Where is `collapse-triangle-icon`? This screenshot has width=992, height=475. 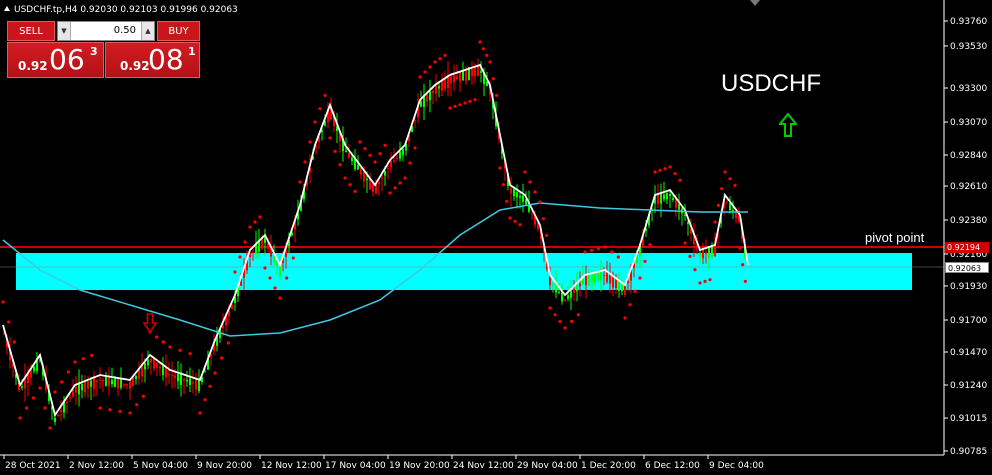
collapse-triangle-icon is located at coordinates (7, 8).